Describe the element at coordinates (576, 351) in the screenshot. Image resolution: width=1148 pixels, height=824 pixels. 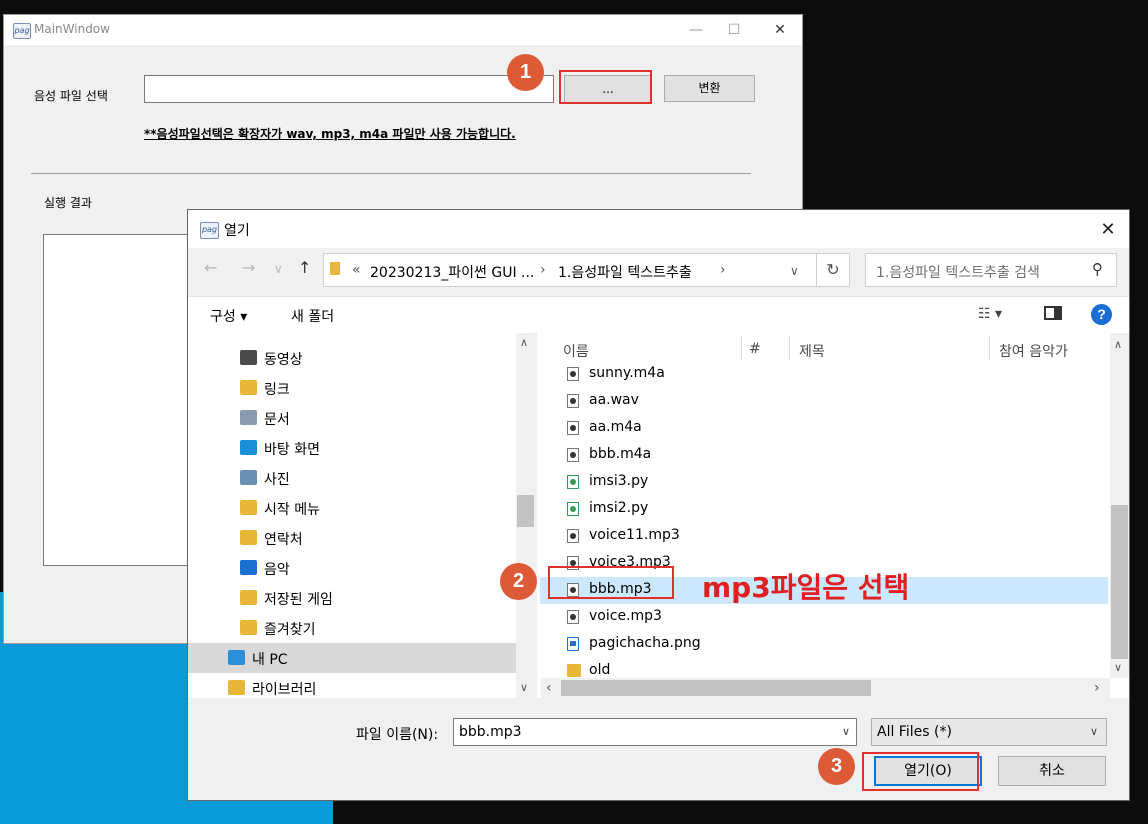
I see `column-header-name: 이름` at that location.